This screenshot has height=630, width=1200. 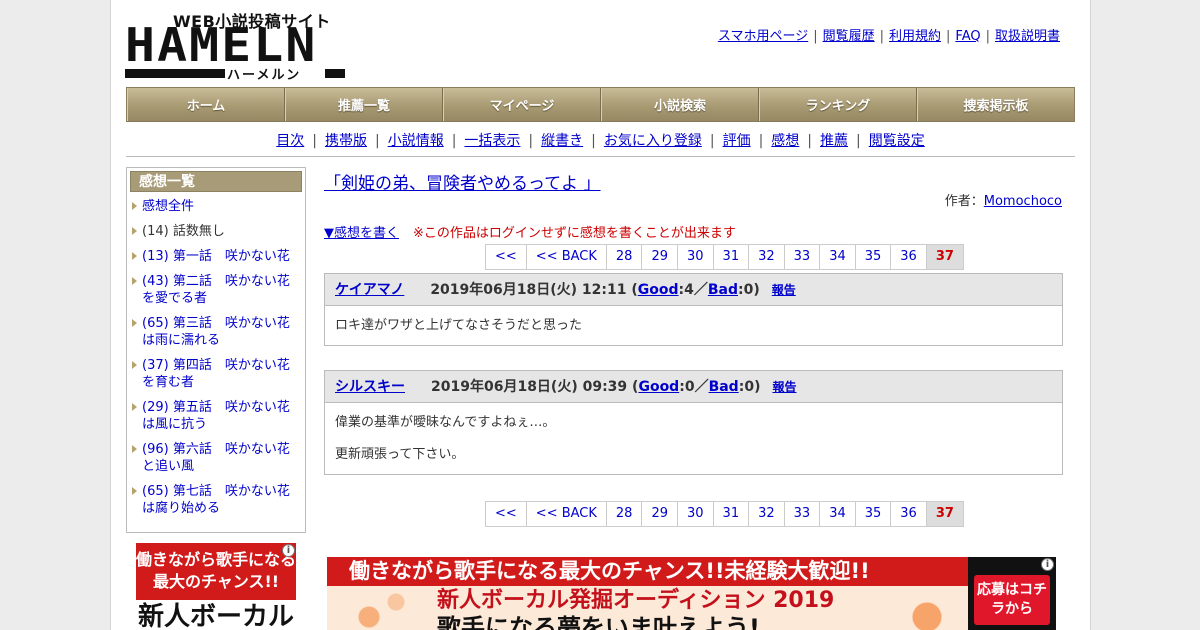 What do you see at coordinates (346, 141) in the screenshot?
I see `subnav-mobile: 携帯版` at bounding box center [346, 141].